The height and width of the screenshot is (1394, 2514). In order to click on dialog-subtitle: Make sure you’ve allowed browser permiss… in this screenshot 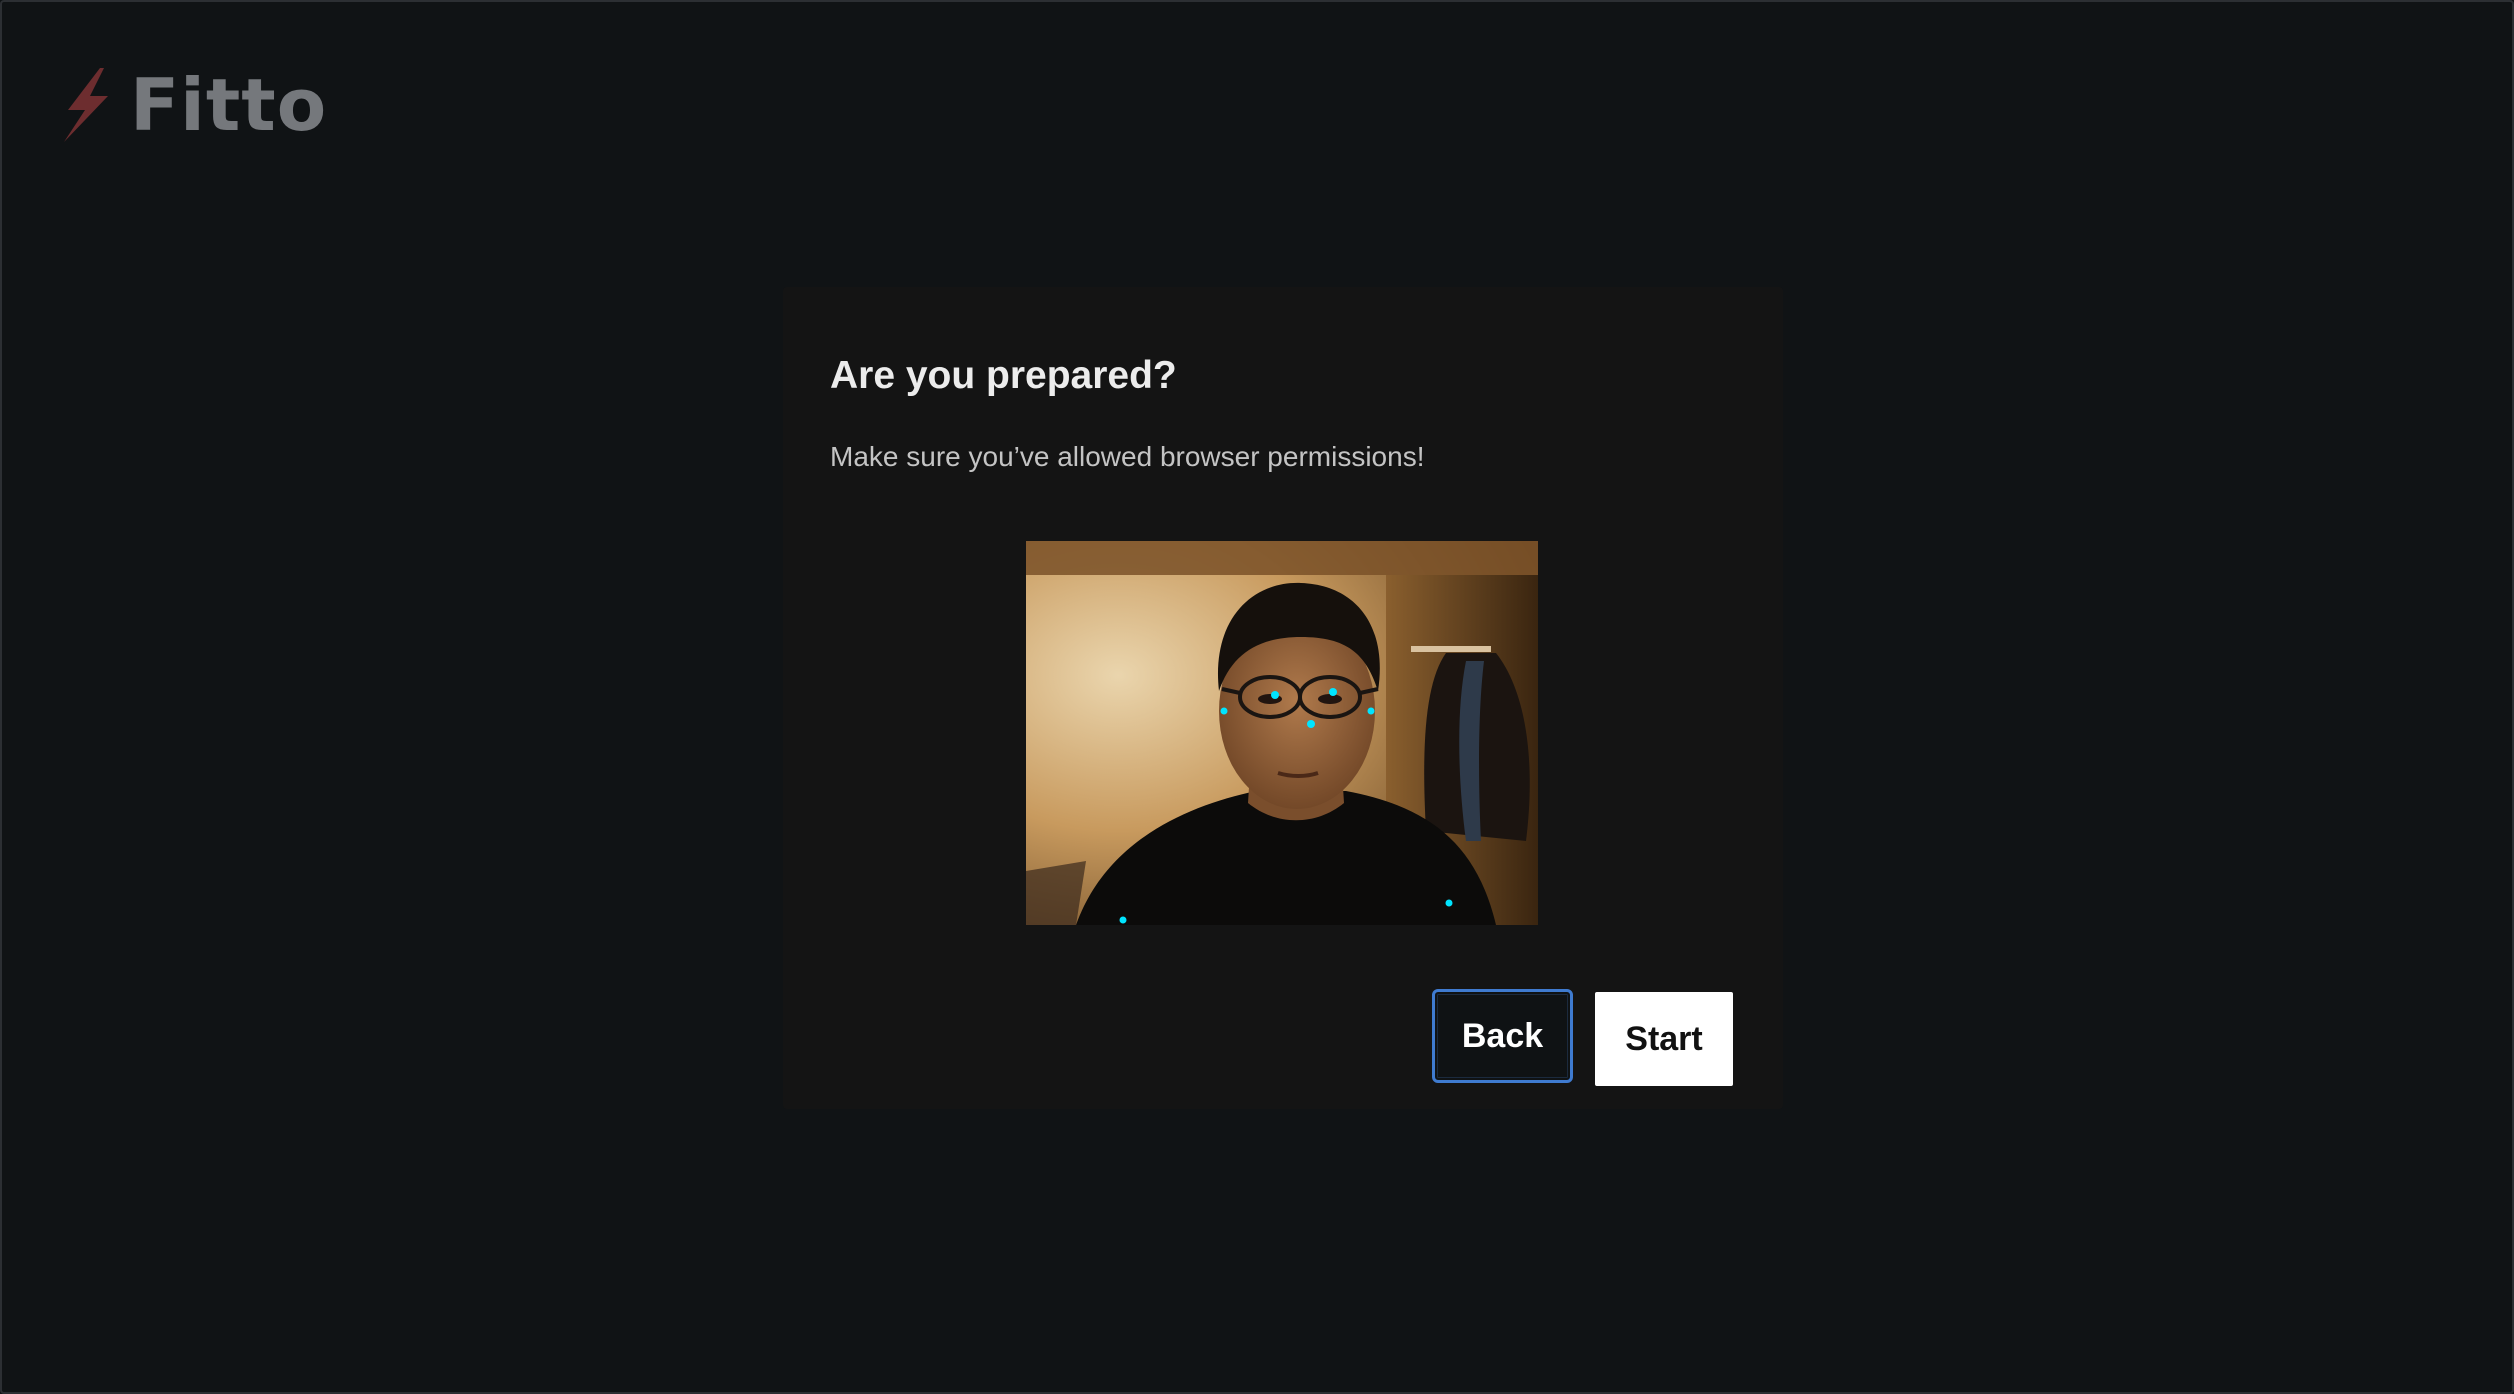, I will do `click(1127, 456)`.